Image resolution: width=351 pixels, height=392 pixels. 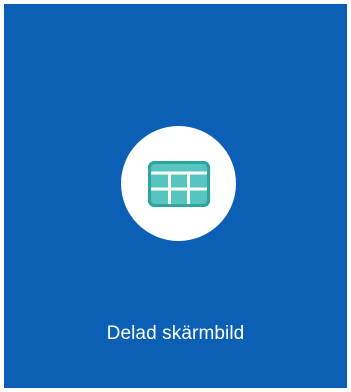 What do you see at coordinates (175, 333) in the screenshot?
I see `tile-label: Delad skärmbild` at bounding box center [175, 333].